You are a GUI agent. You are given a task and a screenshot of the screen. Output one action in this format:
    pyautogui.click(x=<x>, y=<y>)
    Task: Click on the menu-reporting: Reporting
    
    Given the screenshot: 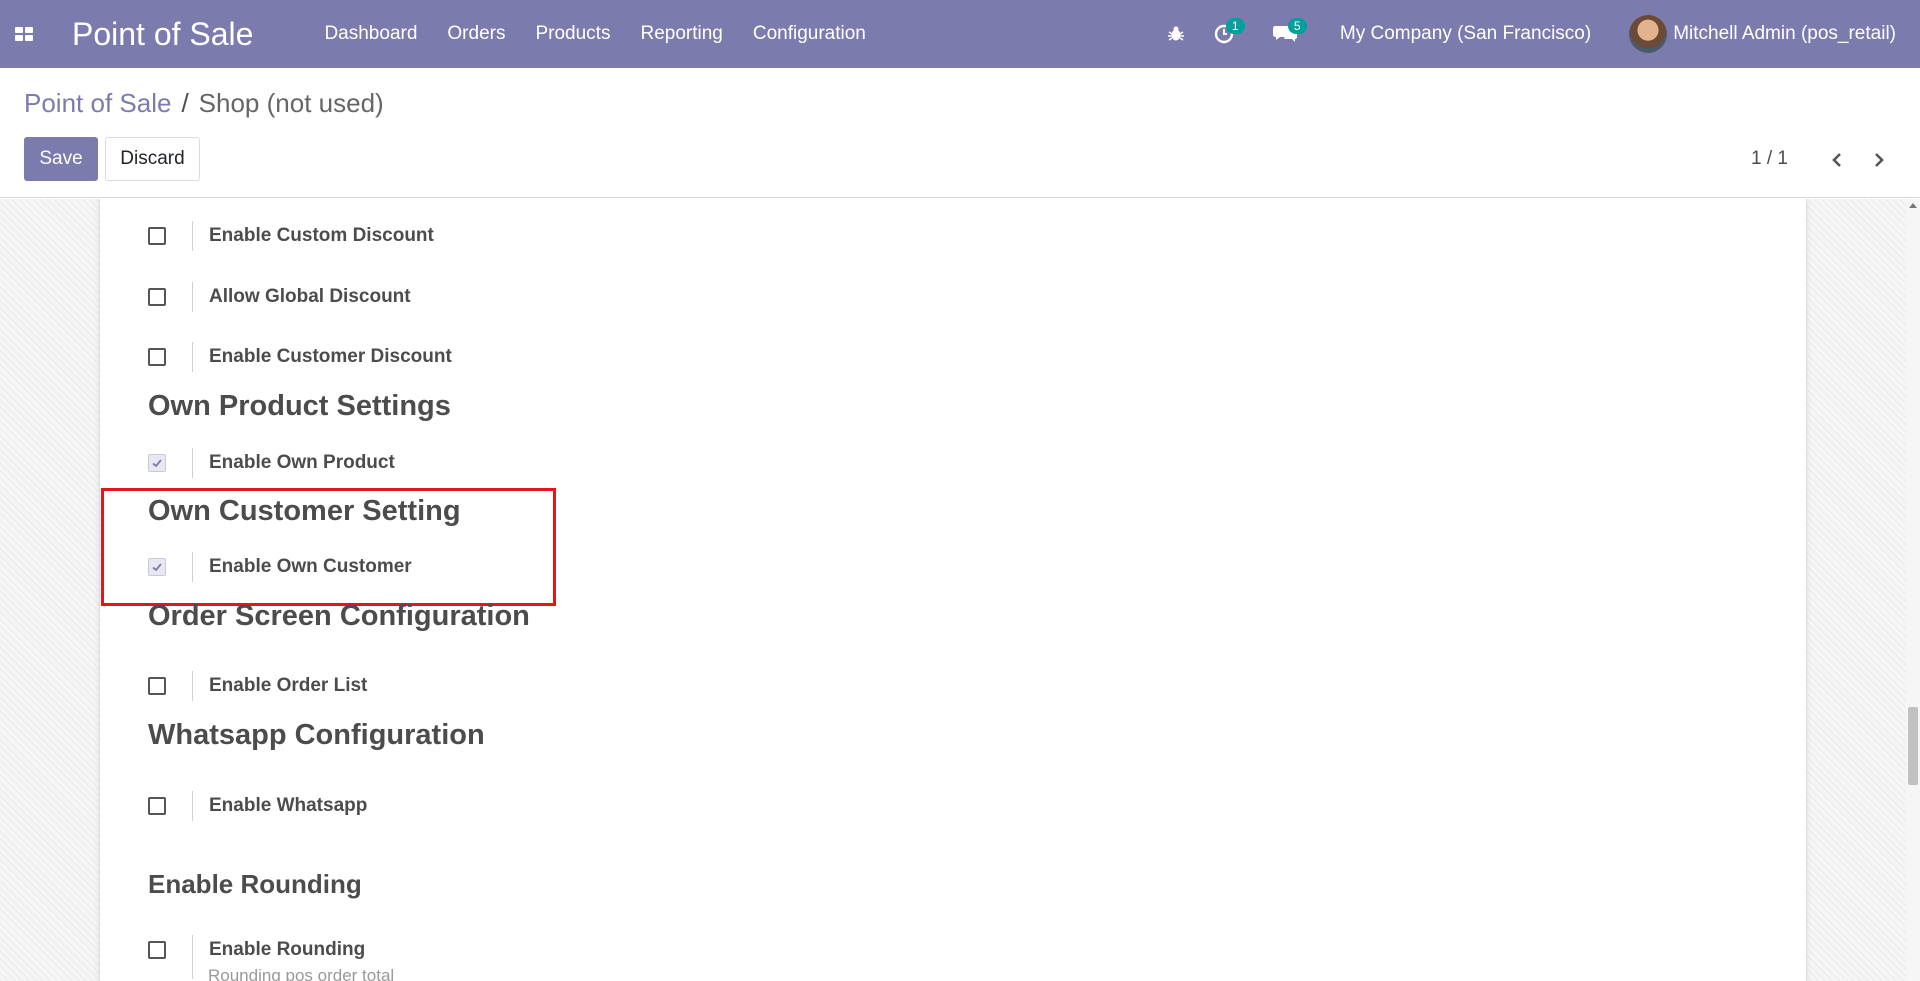 What is the action you would take?
    pyautogui.click(x=681, y=34)
    